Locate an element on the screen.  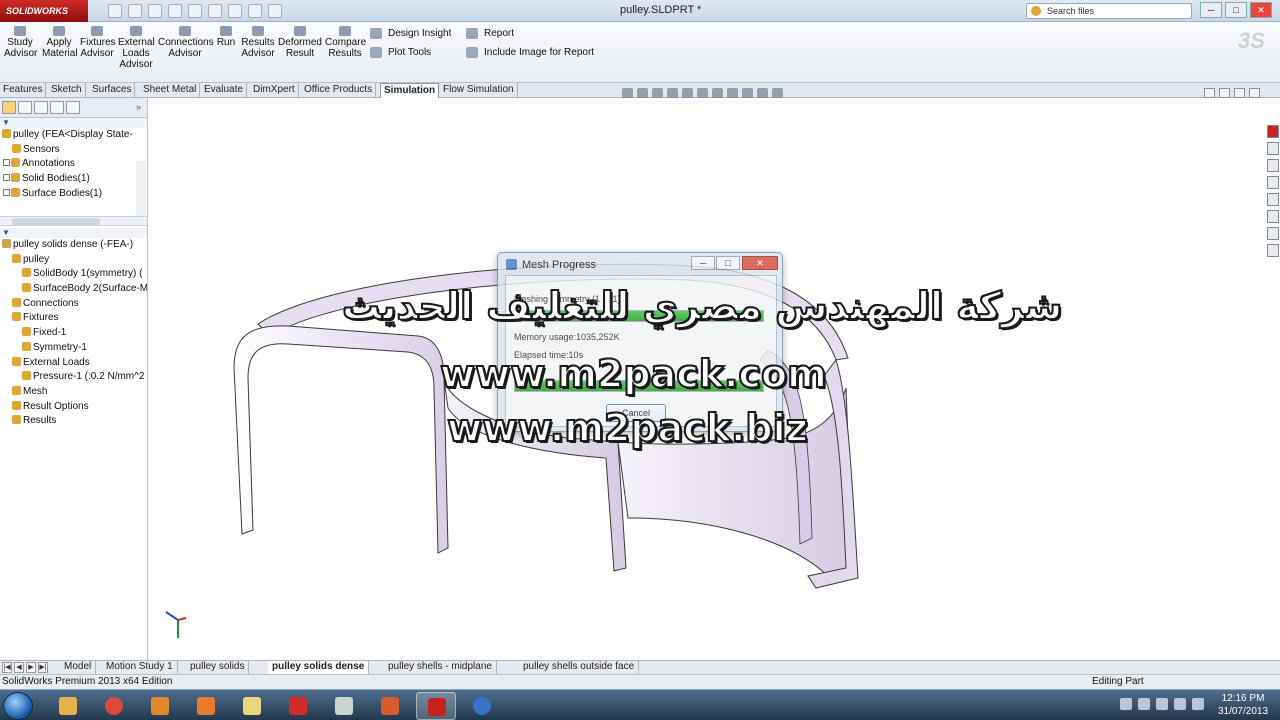
network-icon is located at coordinates (1144, 704).